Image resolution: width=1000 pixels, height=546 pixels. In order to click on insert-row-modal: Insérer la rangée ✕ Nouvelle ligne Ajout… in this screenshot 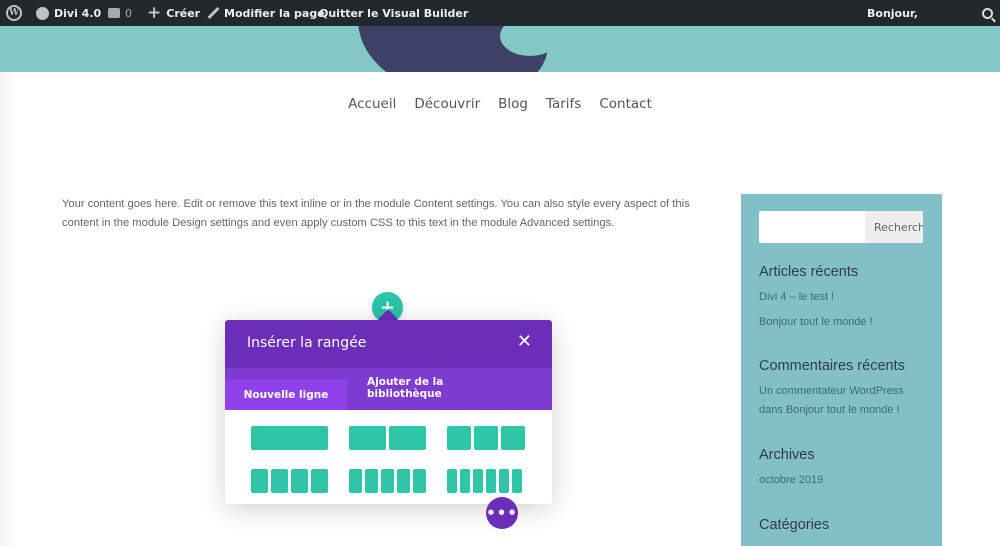, I will do `click(388, 412)`.